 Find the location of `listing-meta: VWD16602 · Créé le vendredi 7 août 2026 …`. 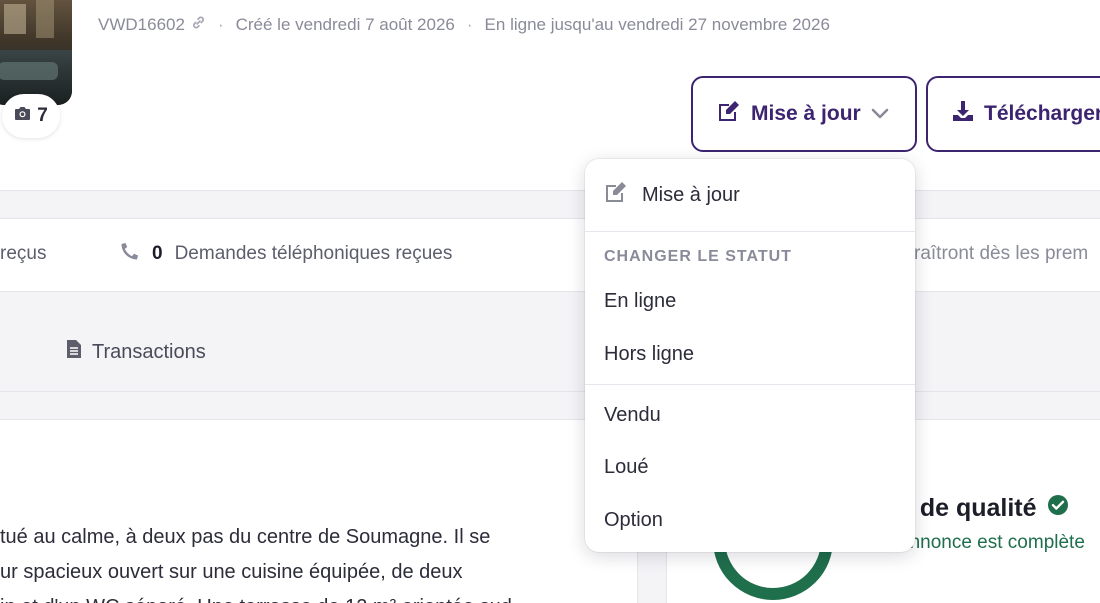

listing-meta: VWD16602 · Créé le vendredi 7 août 2026 … is located at coordinates (464, 25).